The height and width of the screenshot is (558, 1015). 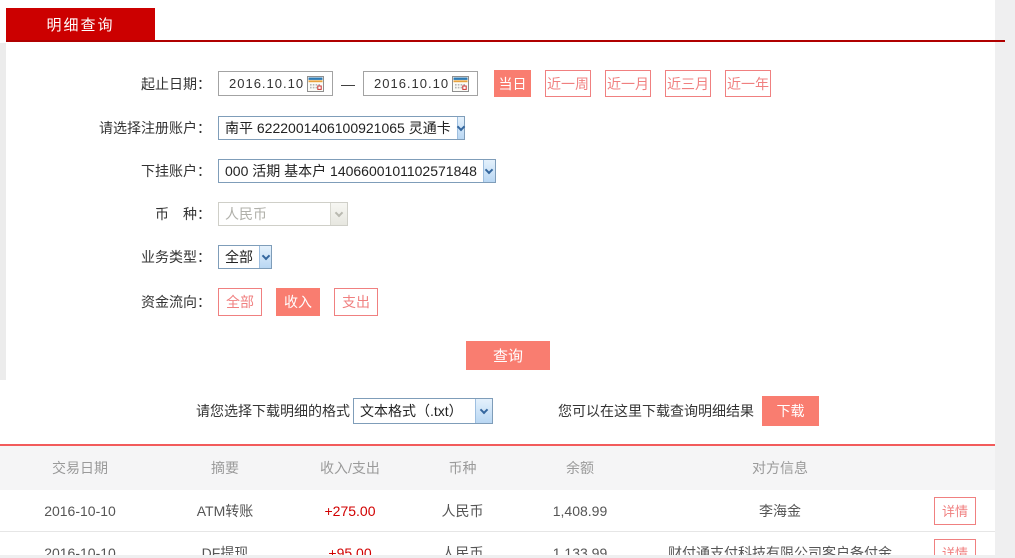 I want to click on fund-flow-income-button: 收入, so click(x=298, y=302).